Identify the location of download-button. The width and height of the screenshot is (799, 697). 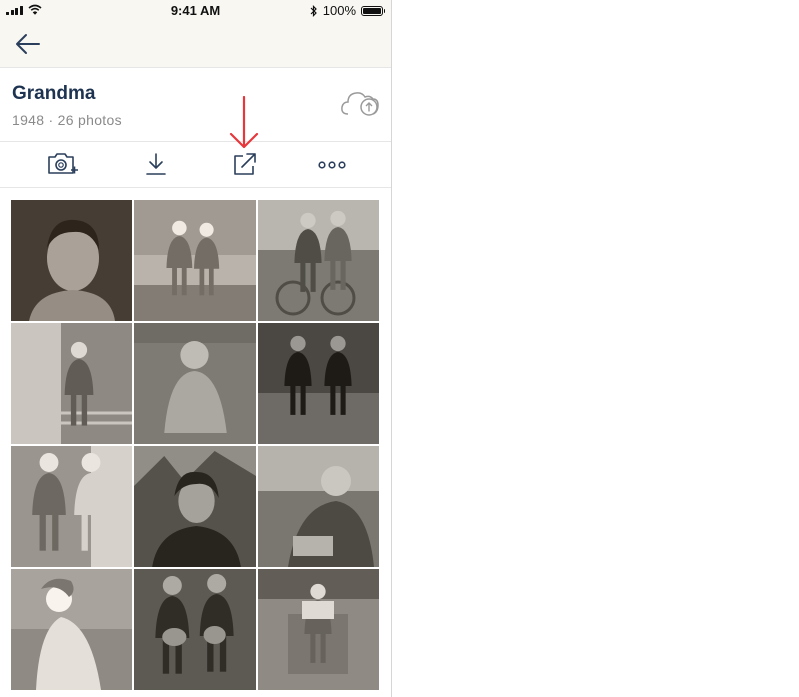
(156, 164).